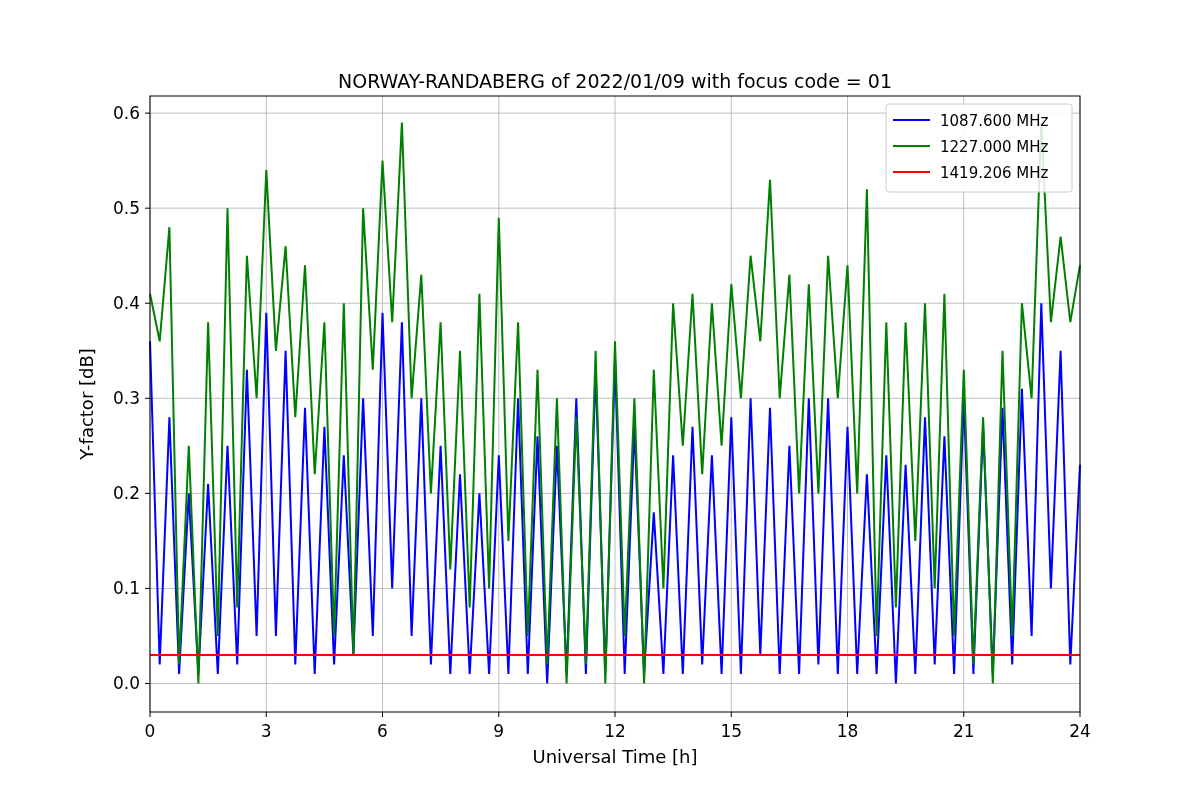 Image resolution: width=1200 pixels, height=800 pixels. What do you see at coordinates (150, 731) in the screenshot?
I see `tick-label: 0` at bounding box center [150, 731].